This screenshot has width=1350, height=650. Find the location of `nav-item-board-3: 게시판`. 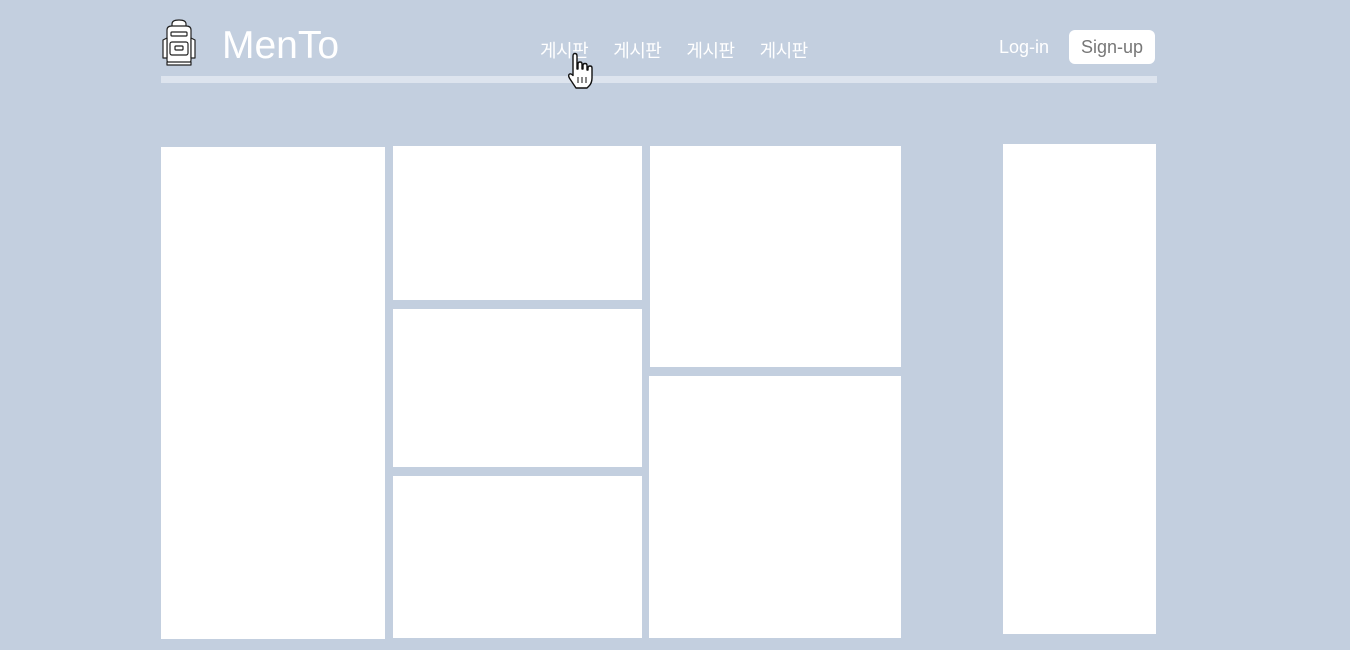

nav-item-board-3: 게시판 is located at coordinates (710, 52).